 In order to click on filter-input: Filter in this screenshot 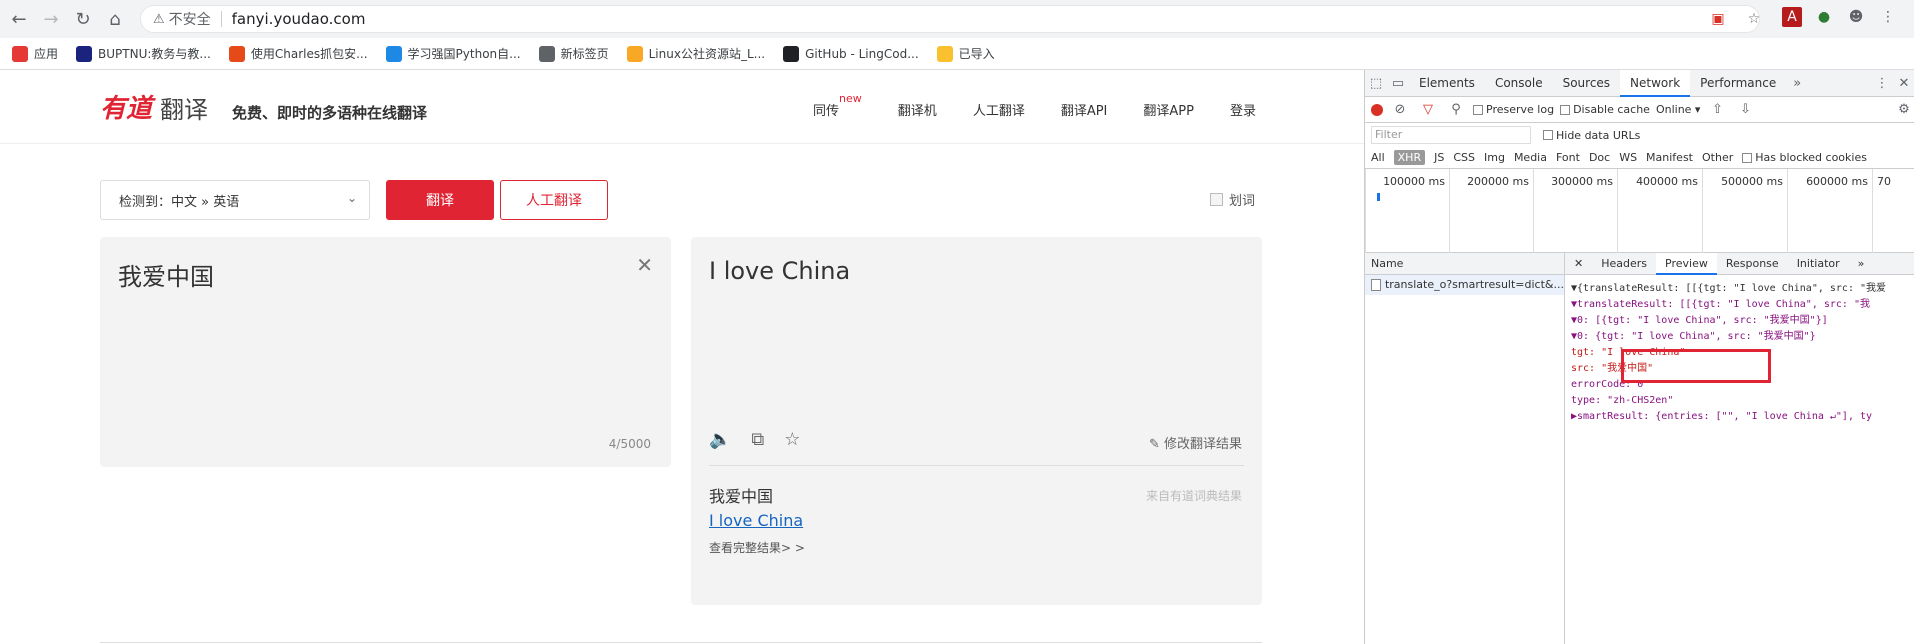, I will do `click(1451, 135)`.